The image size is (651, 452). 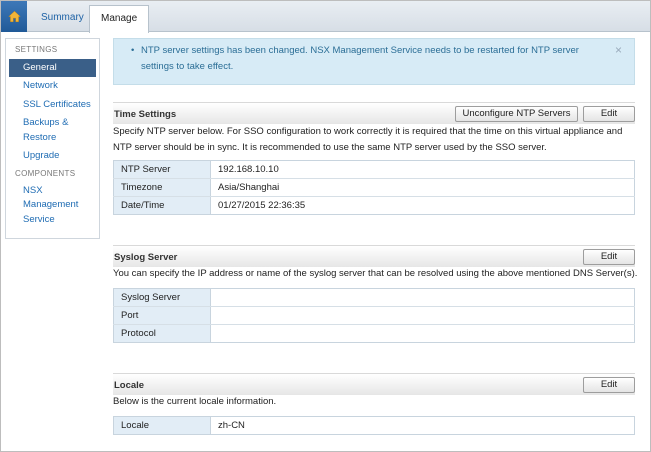 What do you see at coordinates (374, 256) in the screenshot?
I see `syslog-server-header: Syslog Server Edit` at bounding box center [374, 256].